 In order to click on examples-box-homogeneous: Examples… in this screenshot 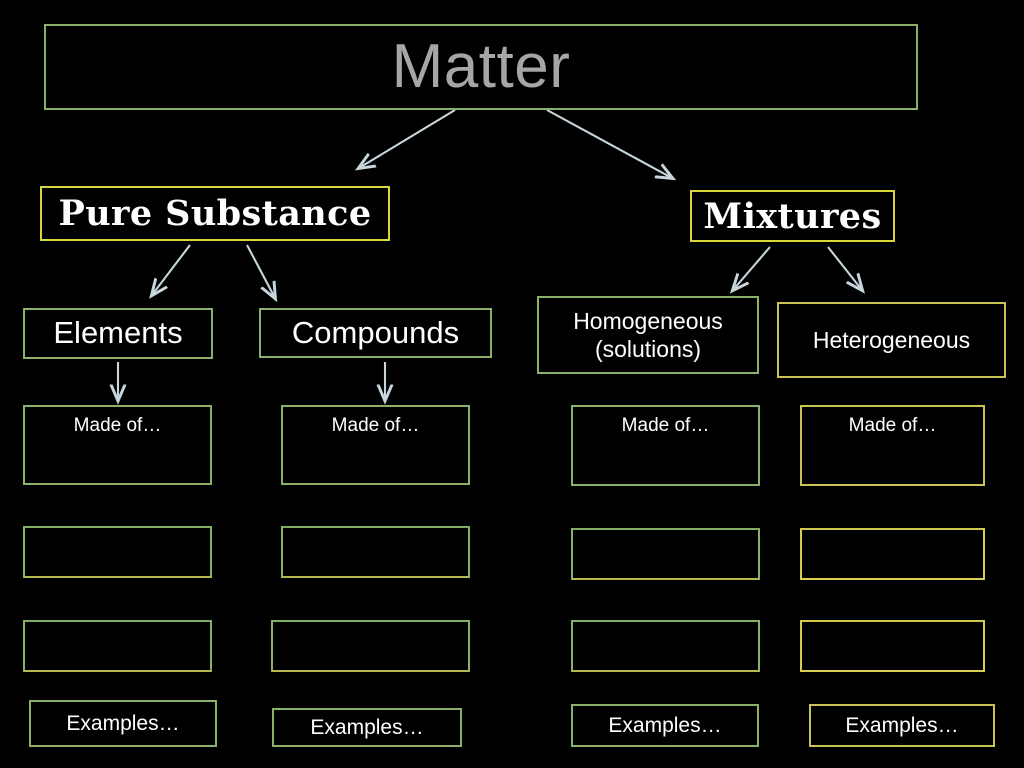, I will do `click(665, 725)`.